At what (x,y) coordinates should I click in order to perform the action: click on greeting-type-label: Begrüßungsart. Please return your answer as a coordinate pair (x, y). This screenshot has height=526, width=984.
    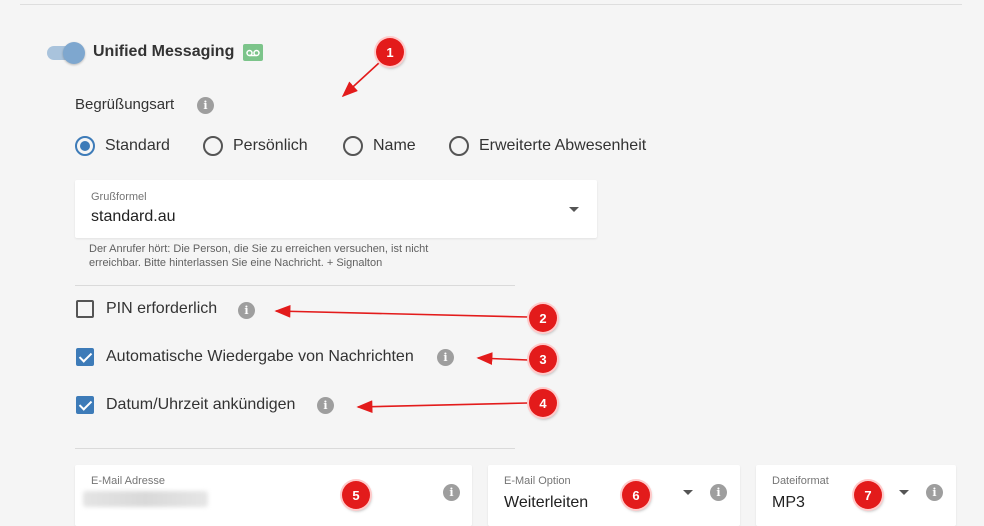
    Looking at the image, I should click on (125, 104).